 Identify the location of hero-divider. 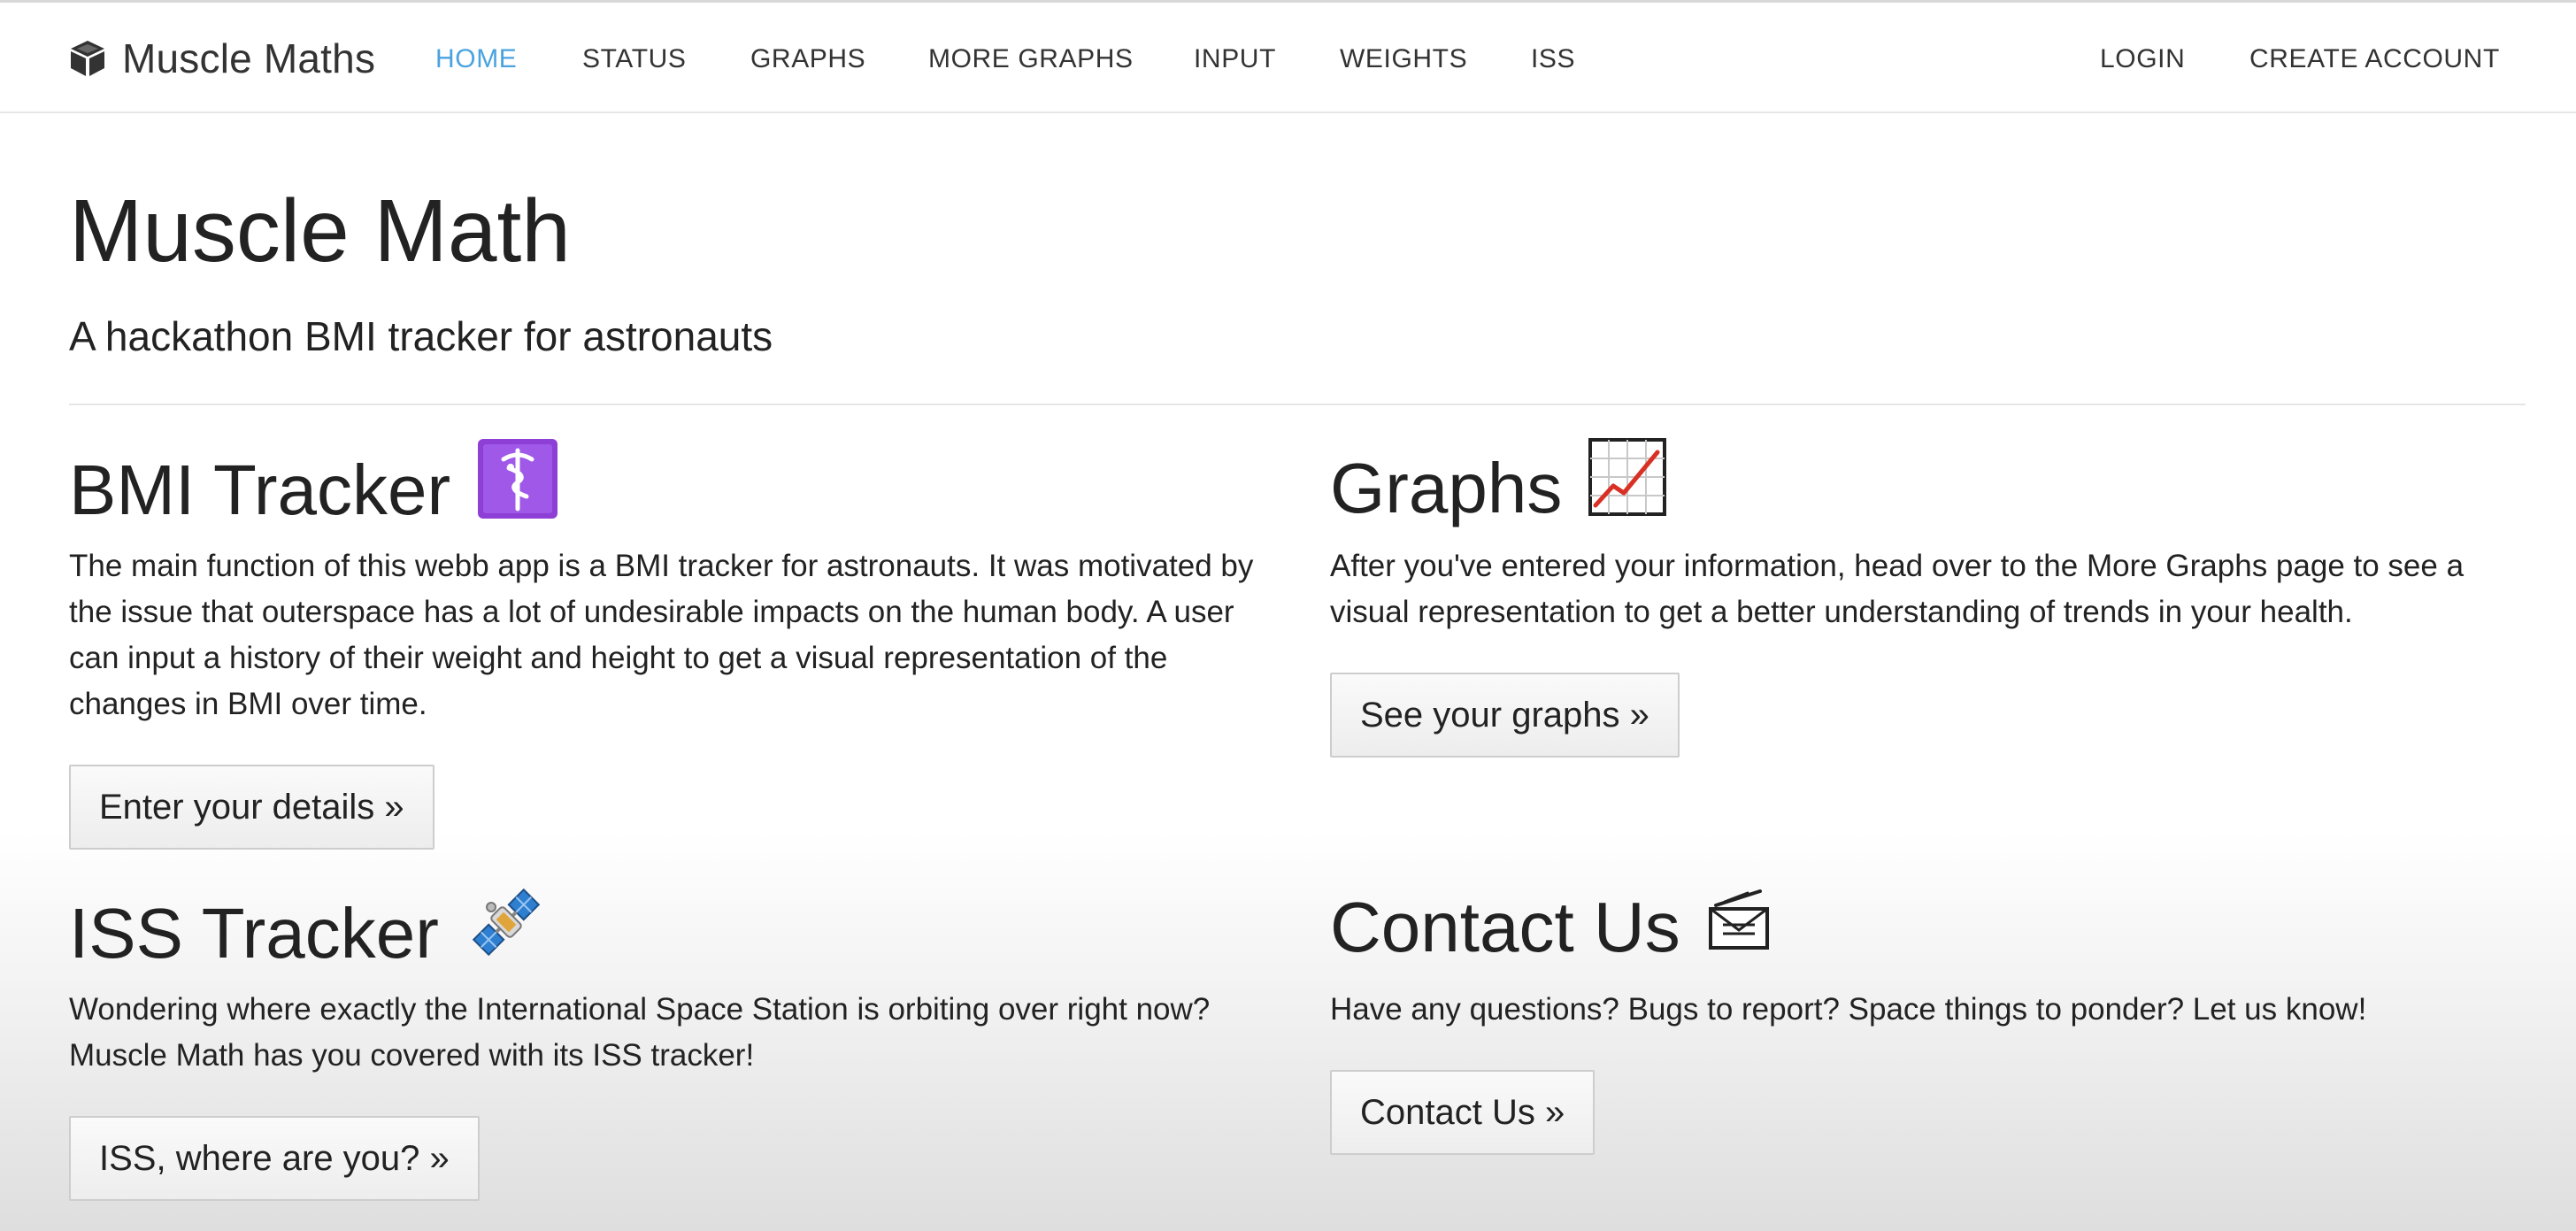
(1297, 404).